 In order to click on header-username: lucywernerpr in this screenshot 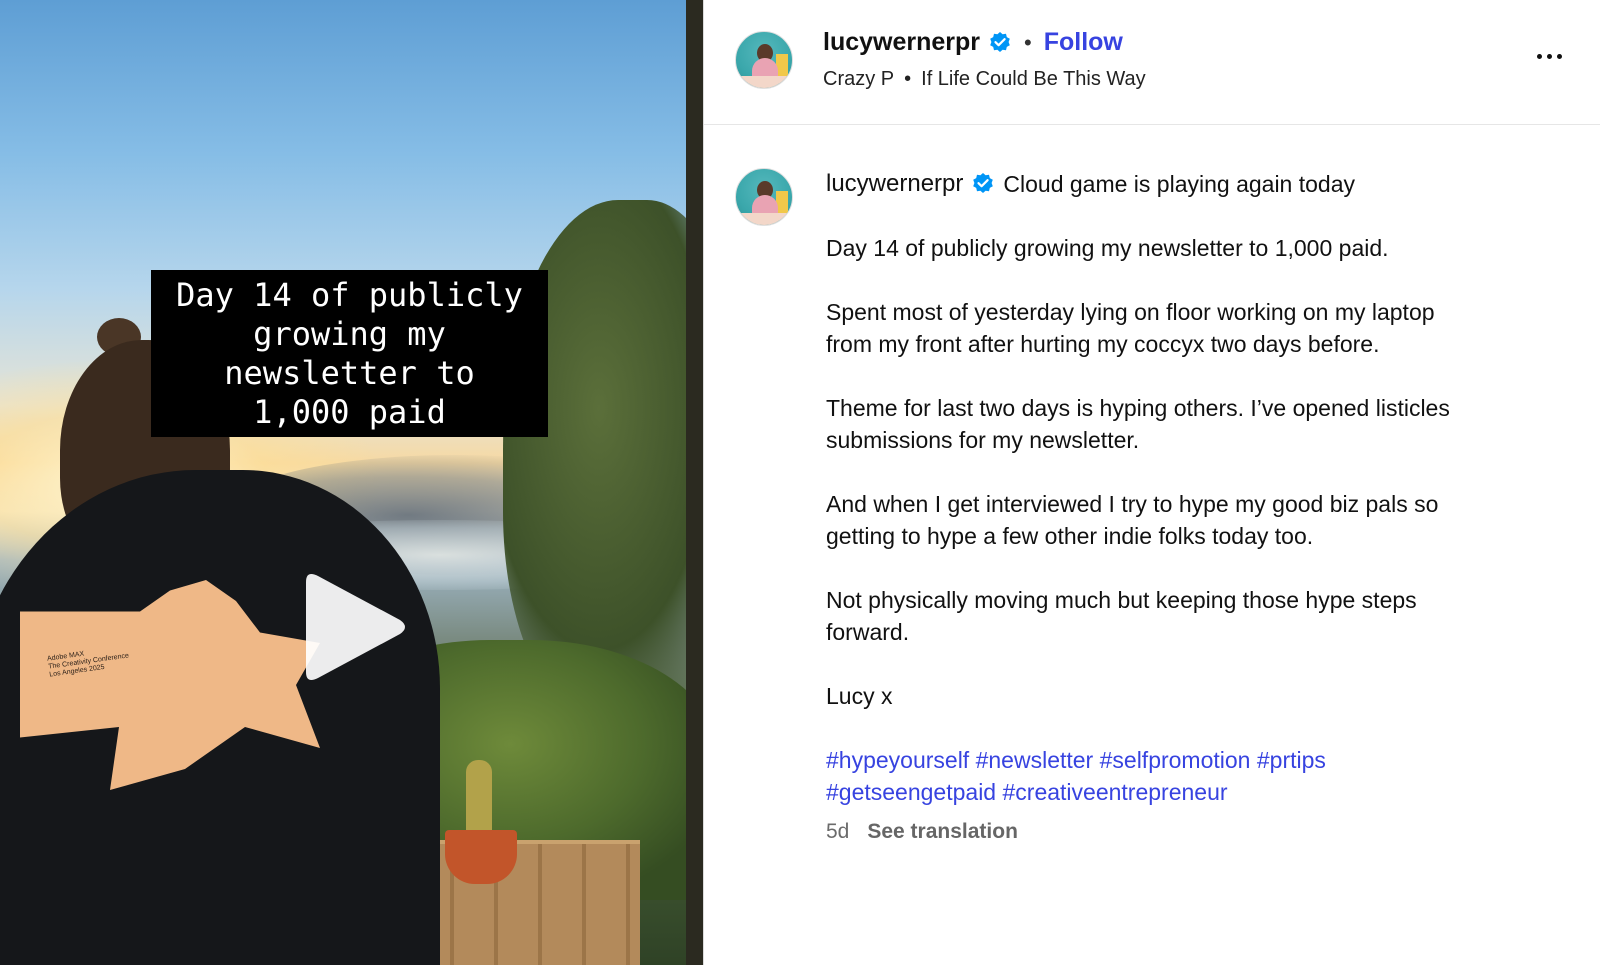, I will do `click(901, 42)`.